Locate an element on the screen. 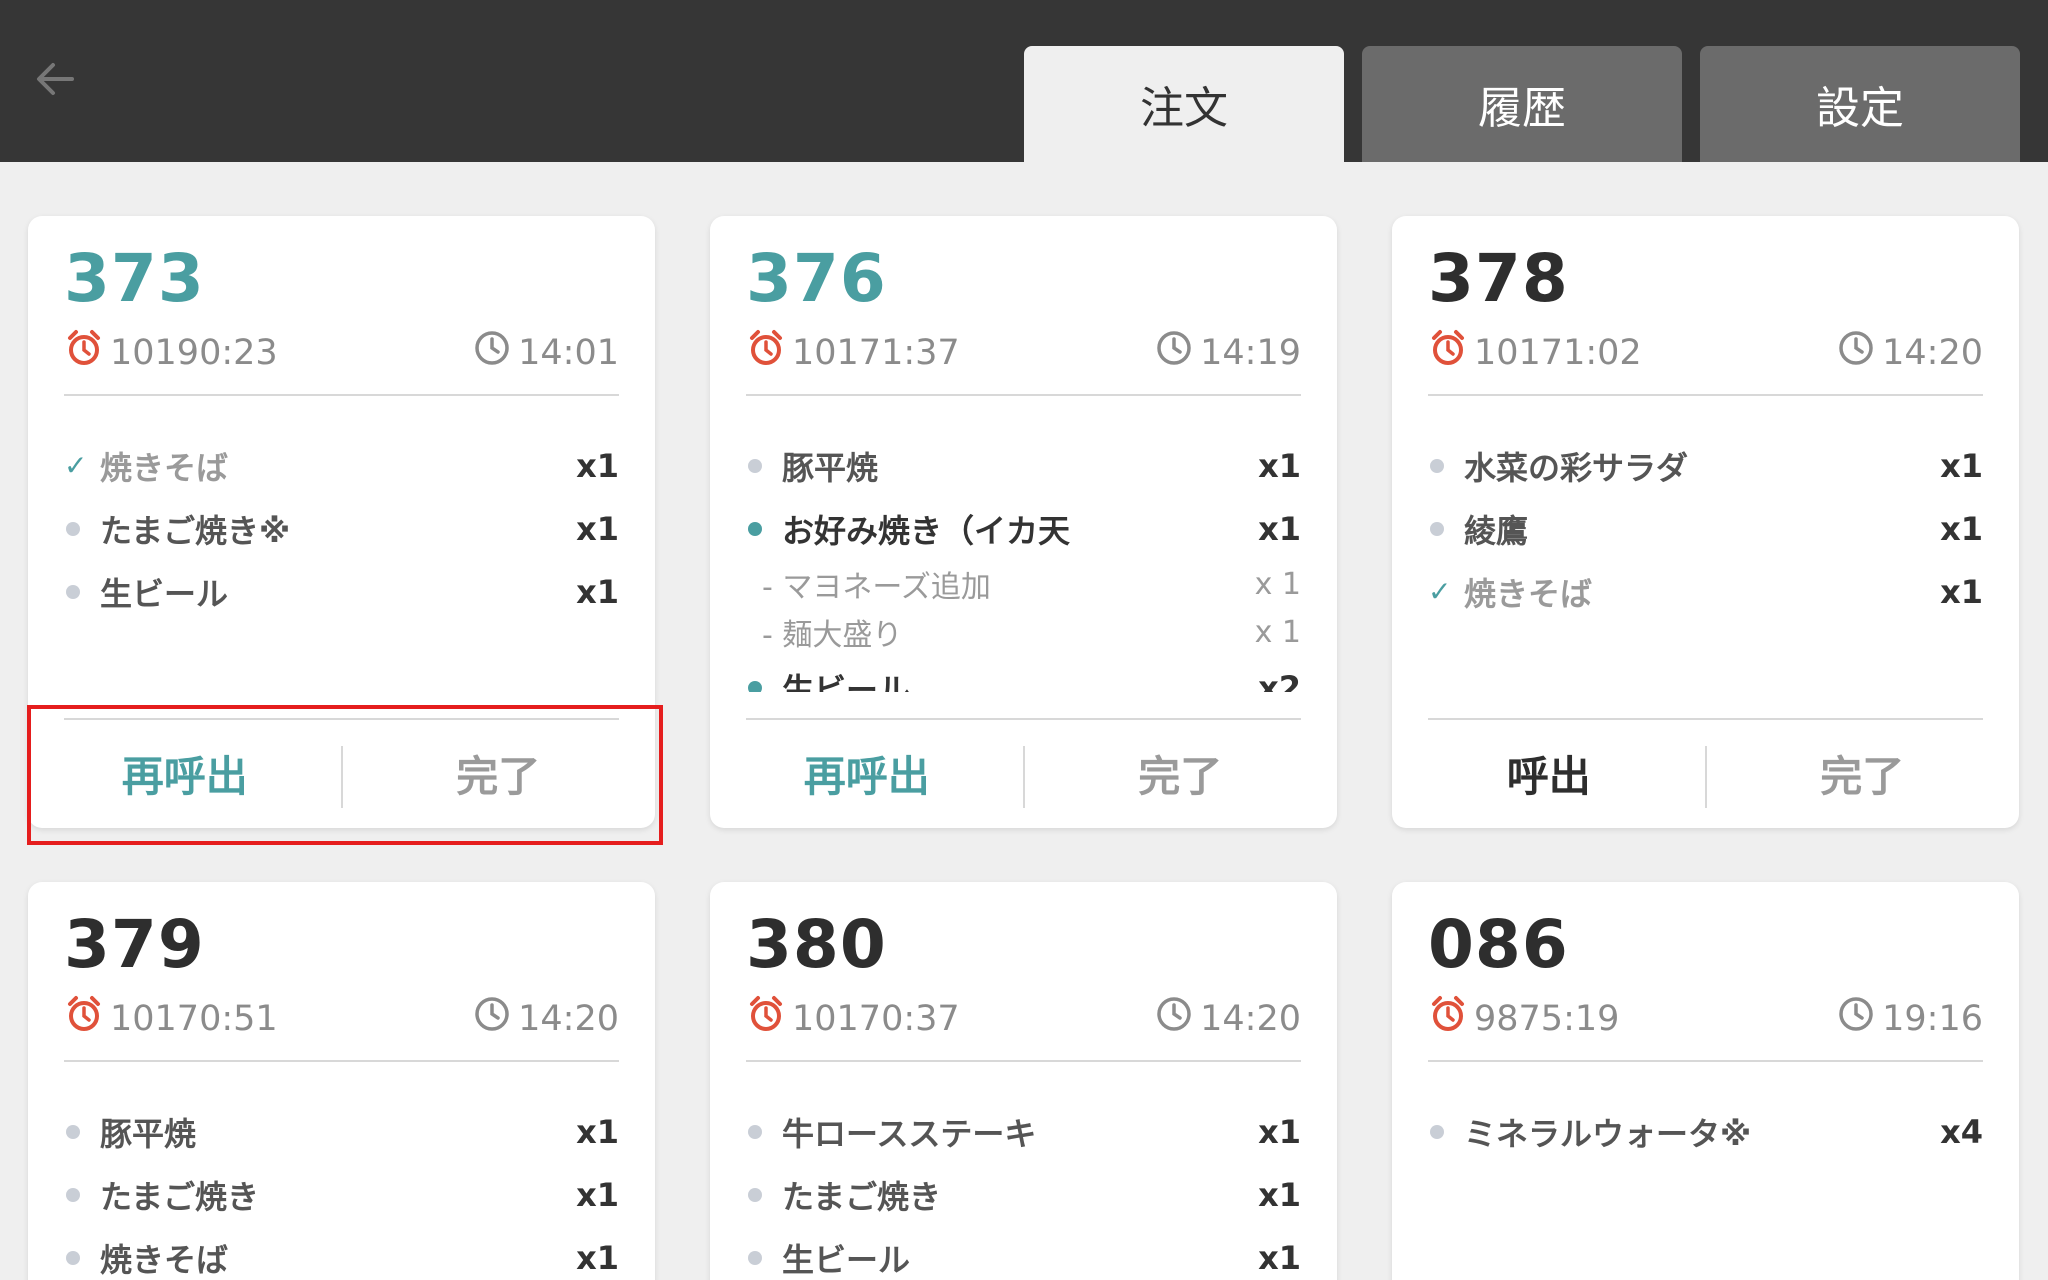 This screenshot has height=1280, width=2048. back-button is located at coordinates (55, 79).